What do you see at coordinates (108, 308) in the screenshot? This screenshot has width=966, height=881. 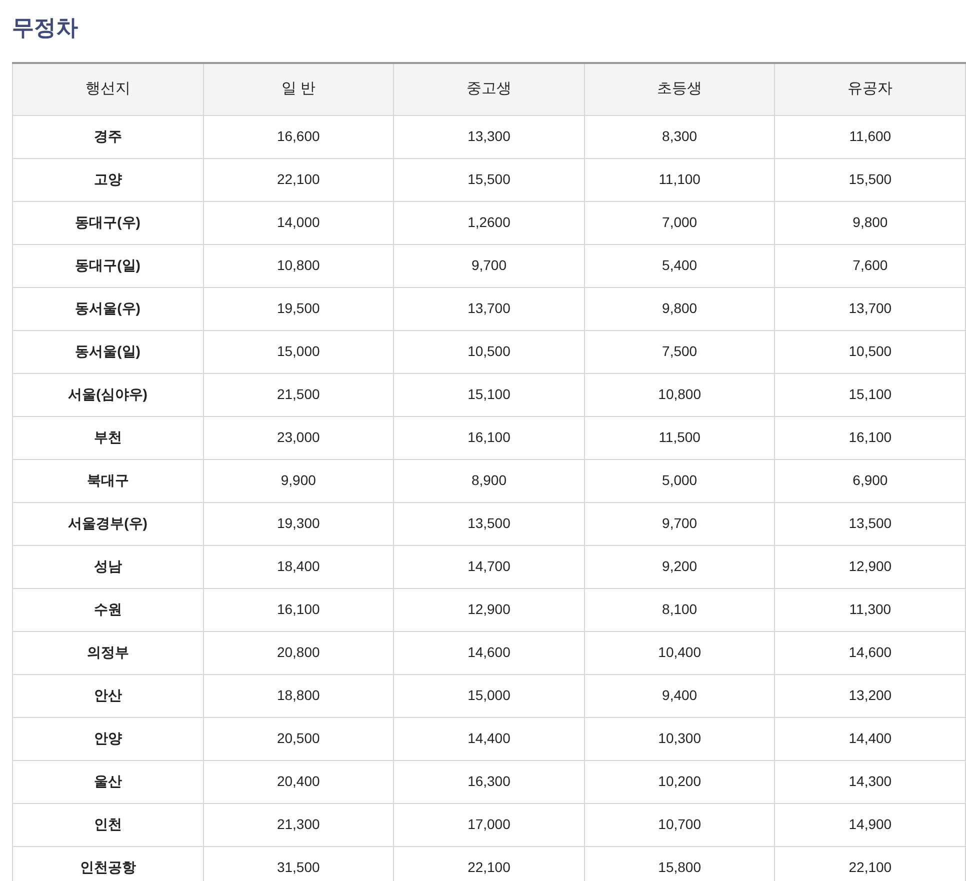 I see `destination-cell: 동서울(우)` at bounding box center [108, 308].